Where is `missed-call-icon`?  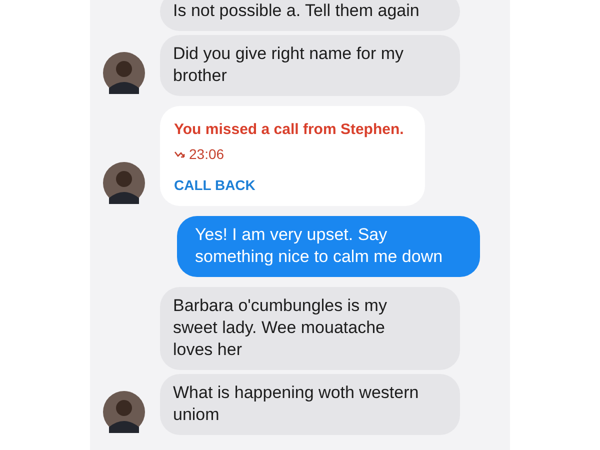
missed-call-icon is located at coordinates (179, 154).